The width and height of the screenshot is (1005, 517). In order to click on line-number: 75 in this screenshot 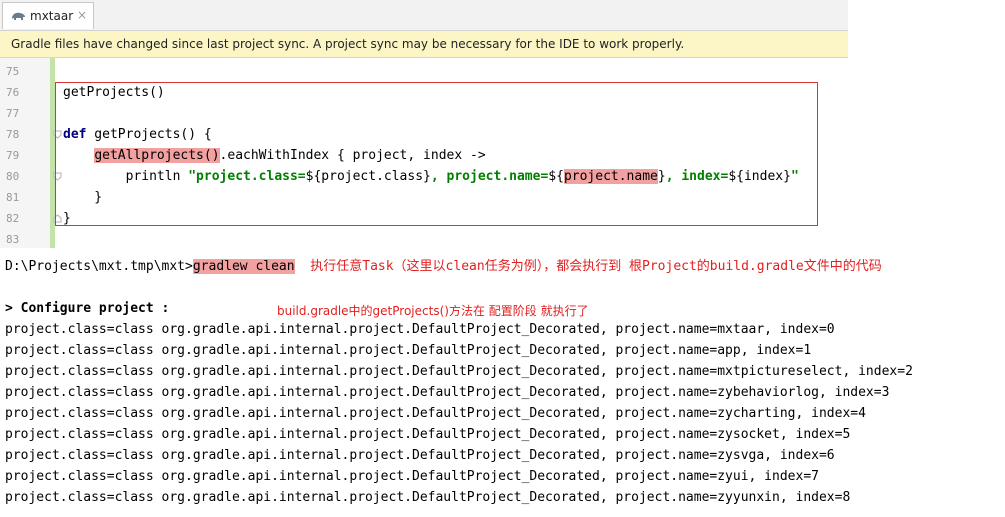, I will do `click(13, 71)`.